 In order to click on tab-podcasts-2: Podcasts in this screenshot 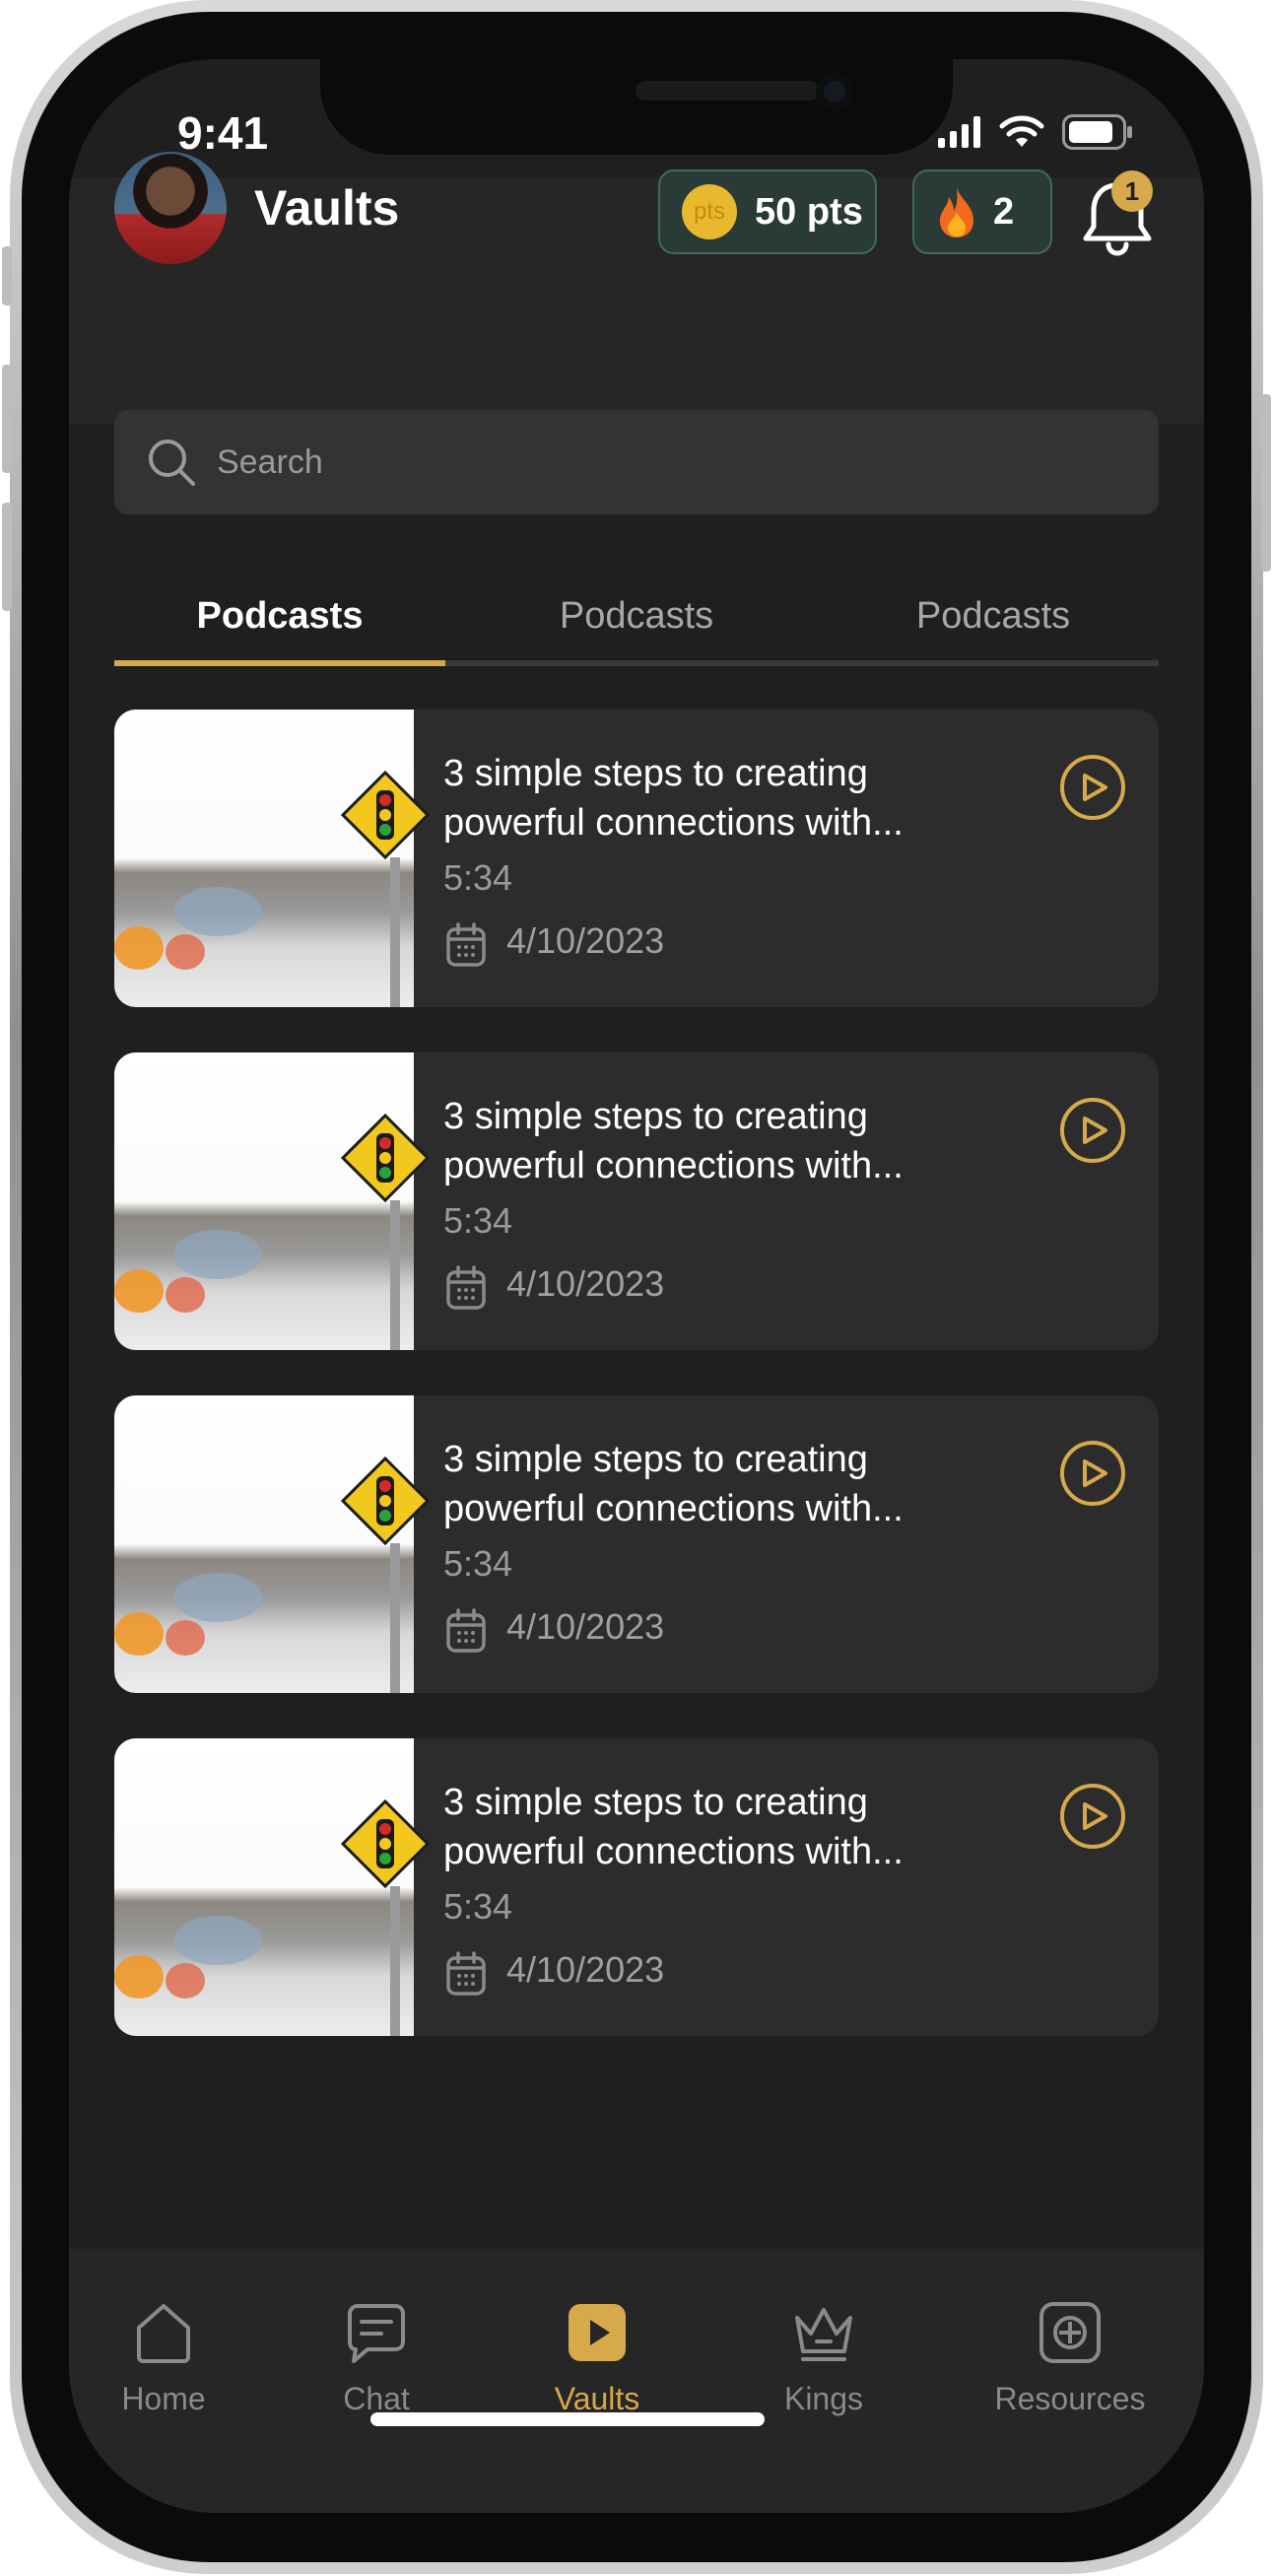, I will do `click(636, 616)`.